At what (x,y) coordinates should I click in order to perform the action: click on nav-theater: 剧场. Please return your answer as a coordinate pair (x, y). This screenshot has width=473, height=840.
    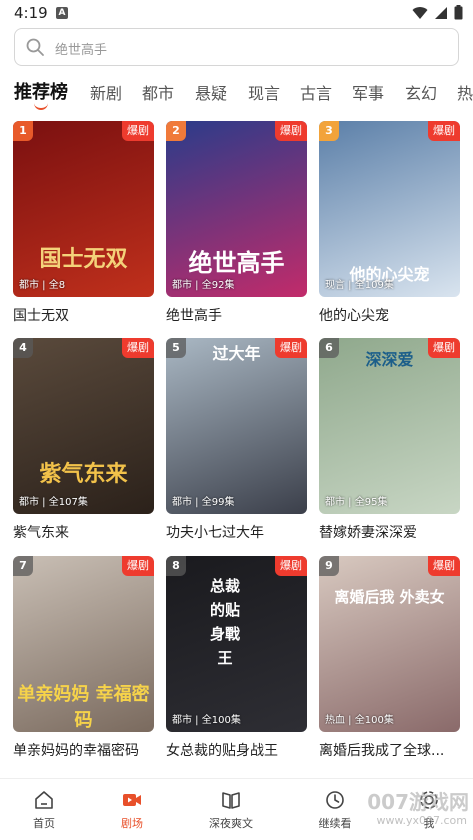
    Looking at the image, I should click on (132, 810).